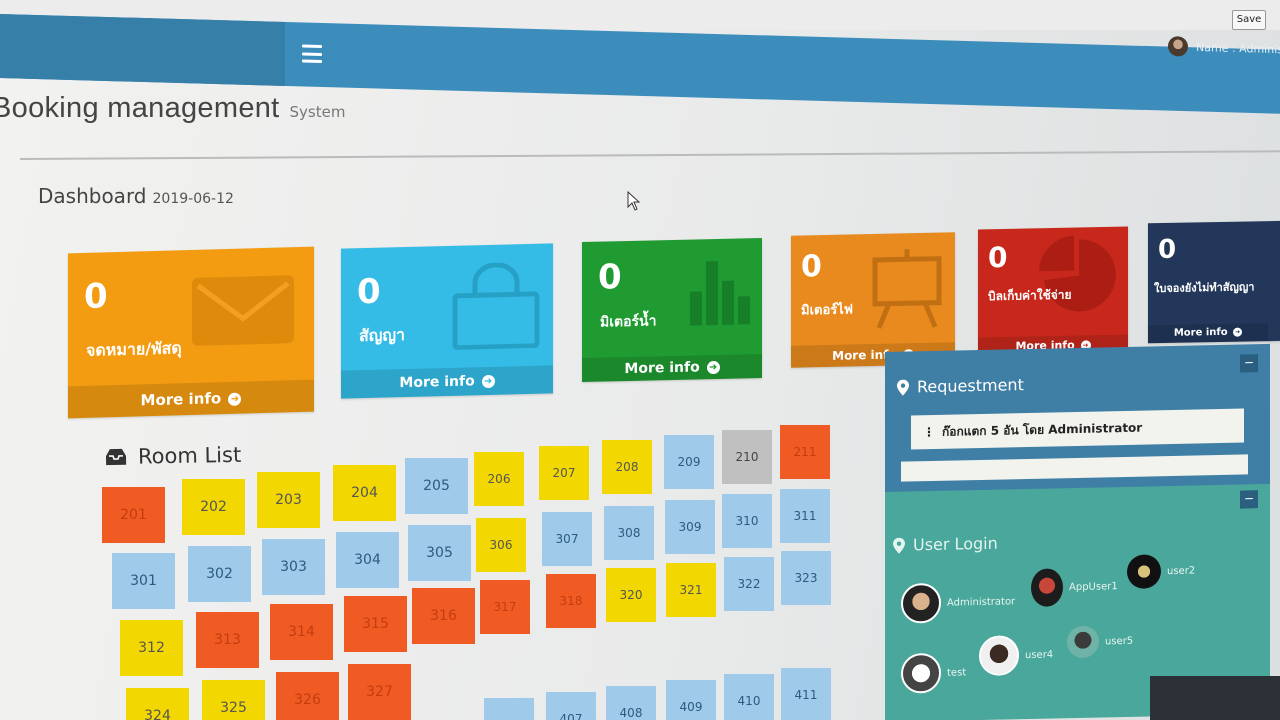 This screenshot has width=1280, height=720. I want to click on room-322: 322, so click(749, 584).